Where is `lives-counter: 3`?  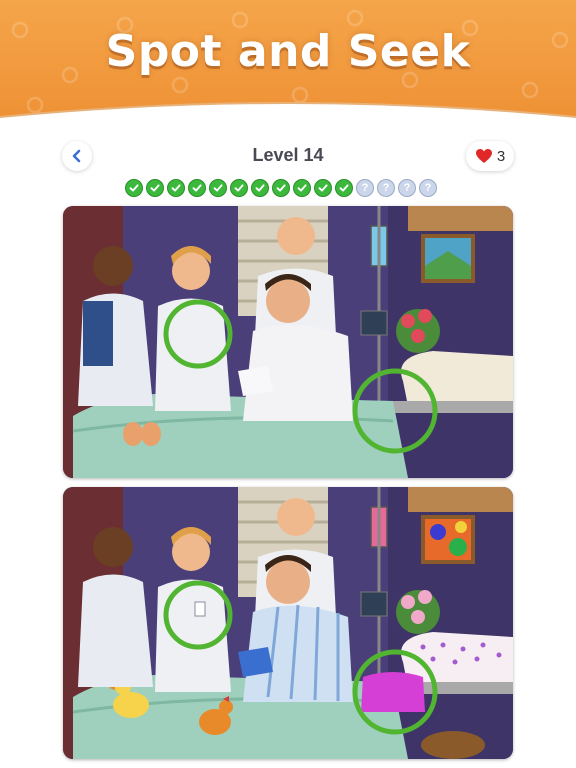 lives-counter: 3 is located at coordinates (490, 156).